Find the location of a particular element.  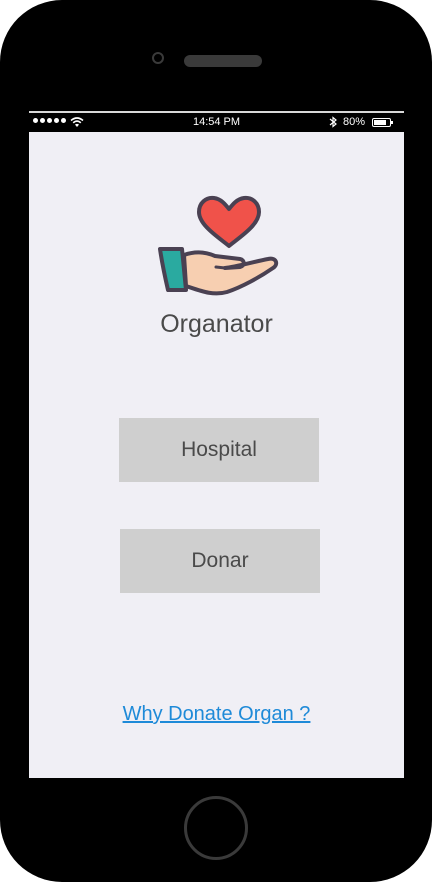

donar-button: Donar is located at coordinates (220, 561).